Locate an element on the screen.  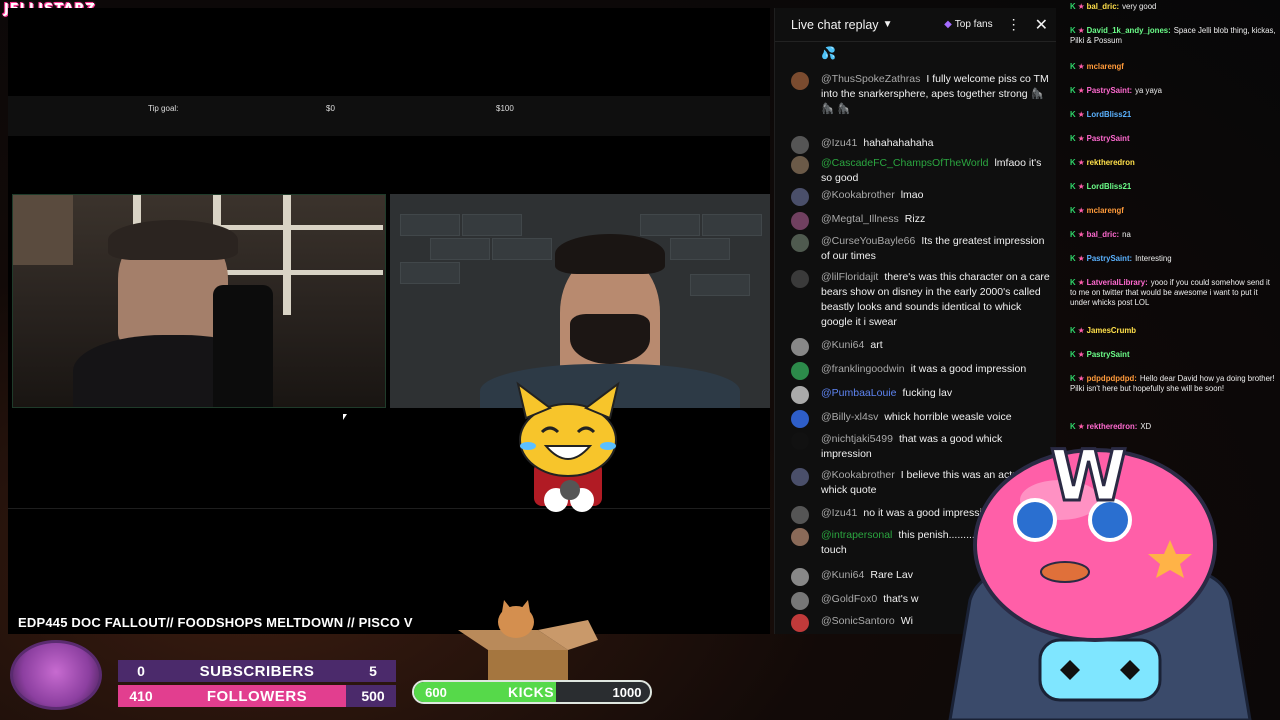
chat-message: @Izu41 hahahahahaha is located at coordinates (922, 145).